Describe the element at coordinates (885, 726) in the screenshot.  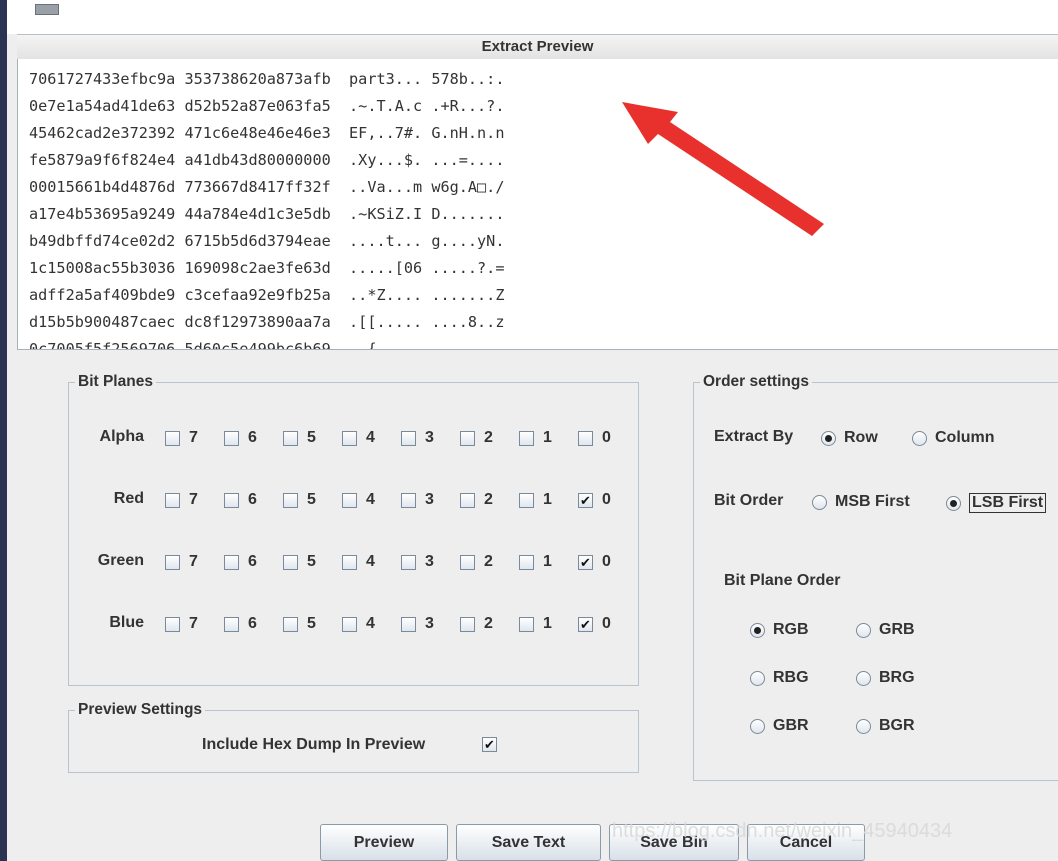
I see `bit-plane-order-bgr-radio: BGR` at that location.